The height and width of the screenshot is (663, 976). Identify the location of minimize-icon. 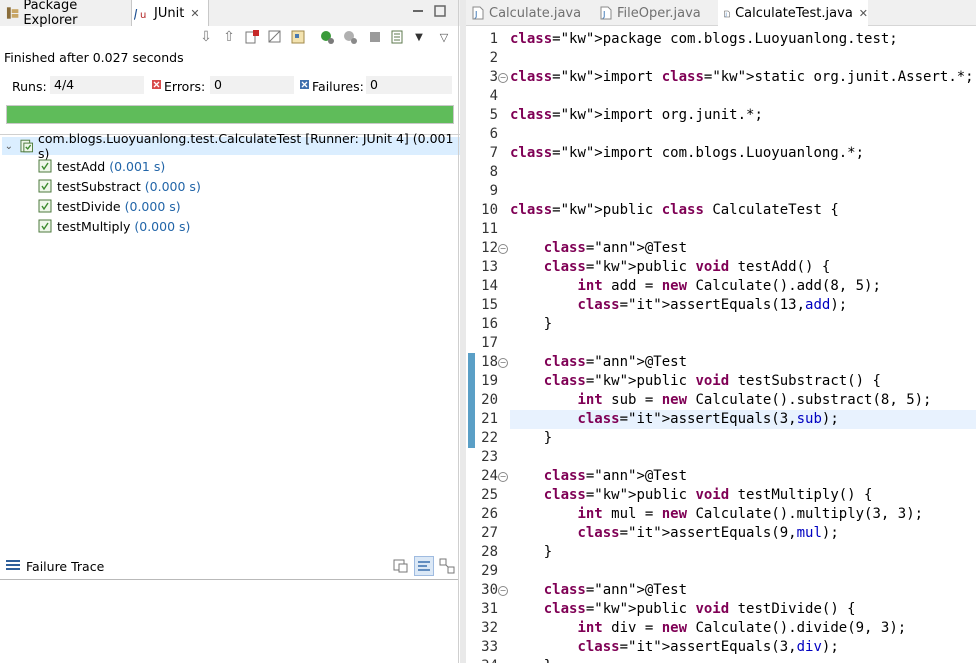
(418, 11).